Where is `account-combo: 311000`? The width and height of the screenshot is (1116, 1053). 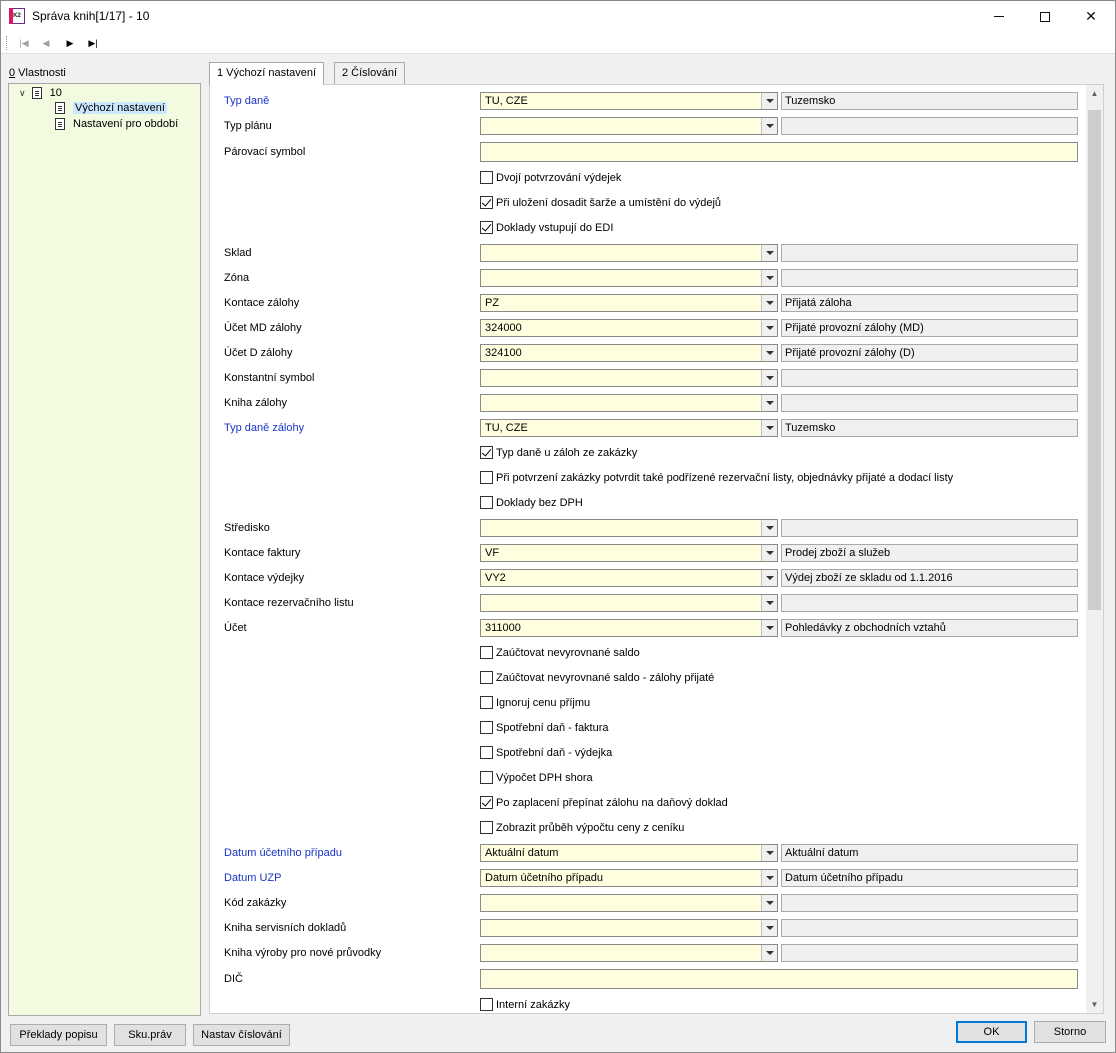 account-combo: 311000 is located at coordinates (629, 628).